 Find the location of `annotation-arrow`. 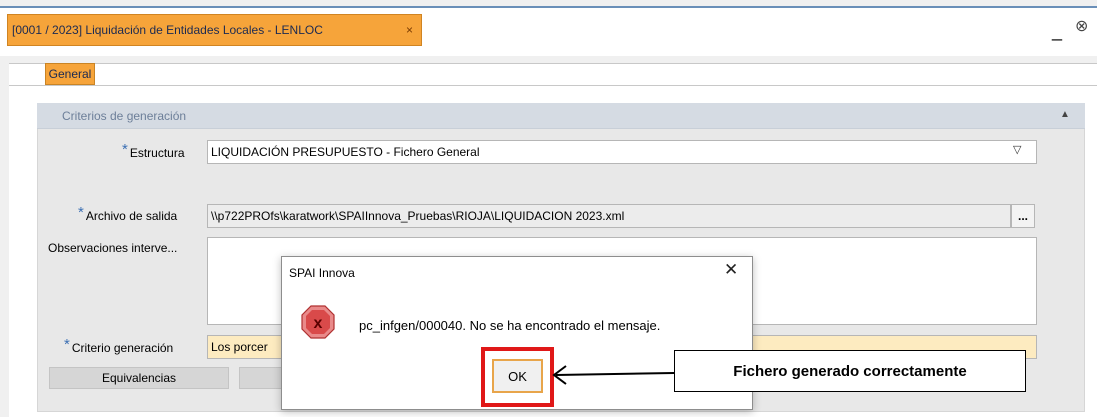

annotation-arrow is located at coordinates (613, 375).